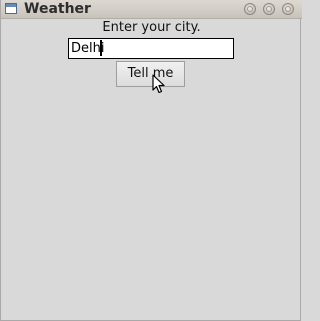 This screenshot has width=320, height=321. What do you see at coordinates (288, 9) in the screenshot?
I see `close-icon` at bounding box center [288, 9].